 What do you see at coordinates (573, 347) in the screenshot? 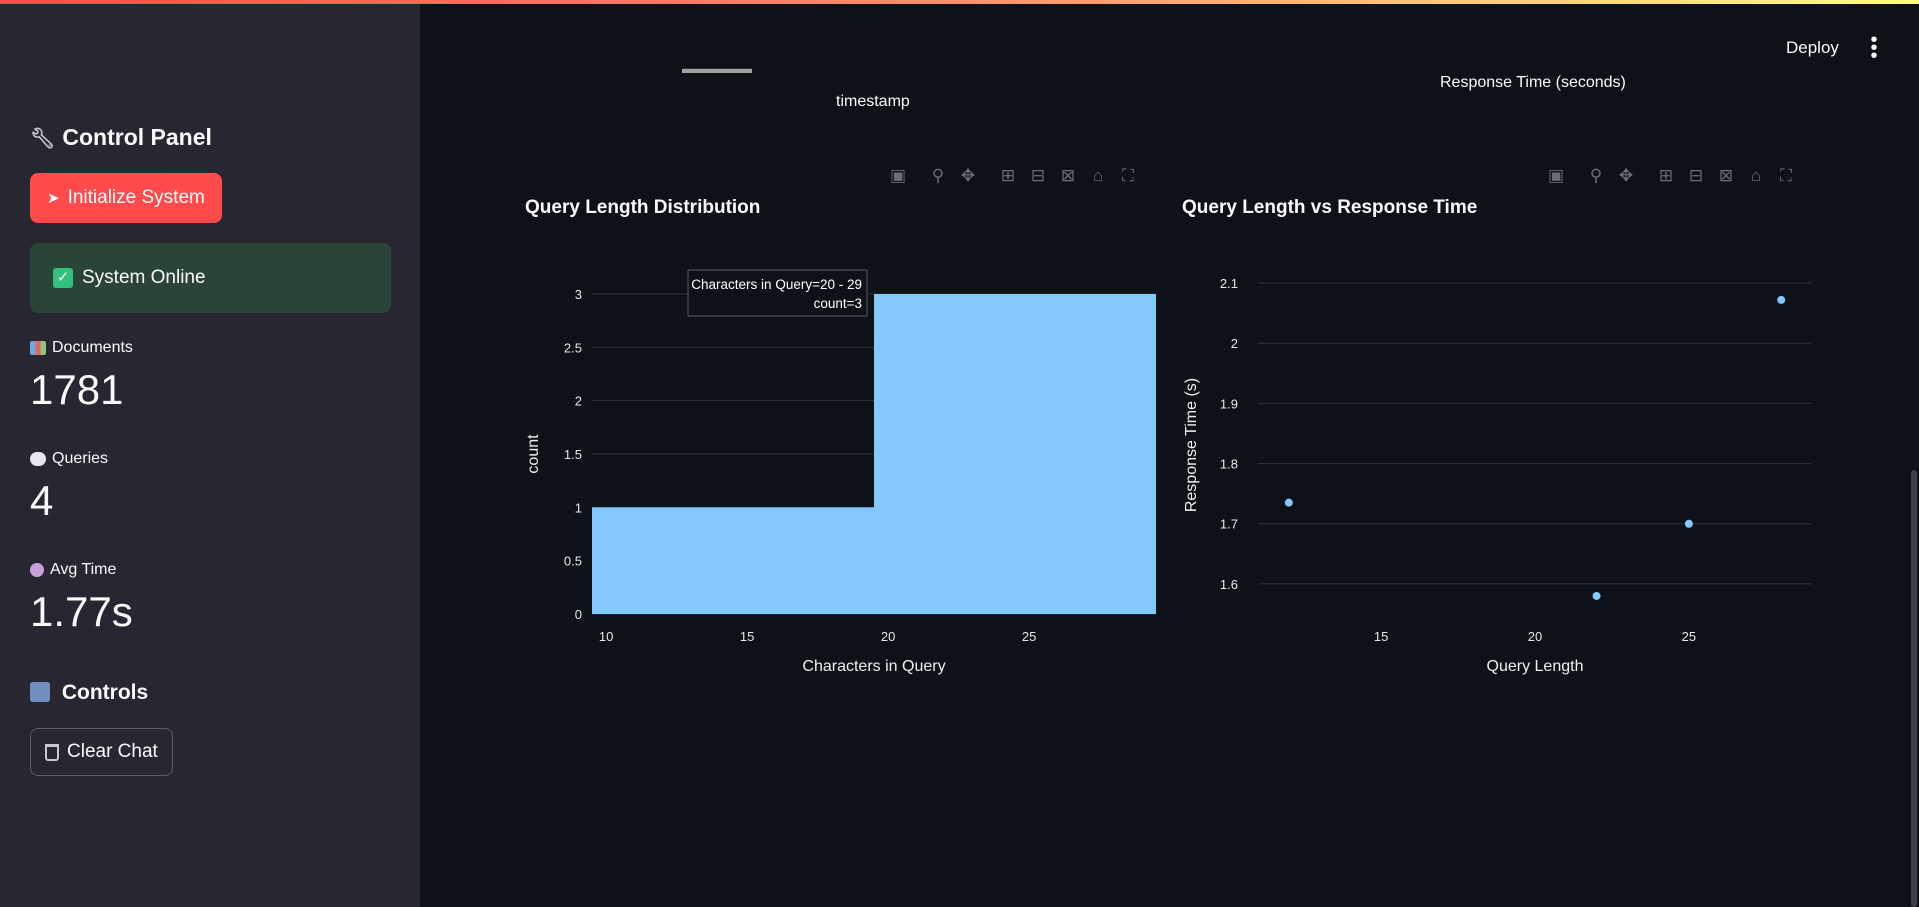
I see `histogram-y-tick: 2.5` at bounding box center [573, 347].